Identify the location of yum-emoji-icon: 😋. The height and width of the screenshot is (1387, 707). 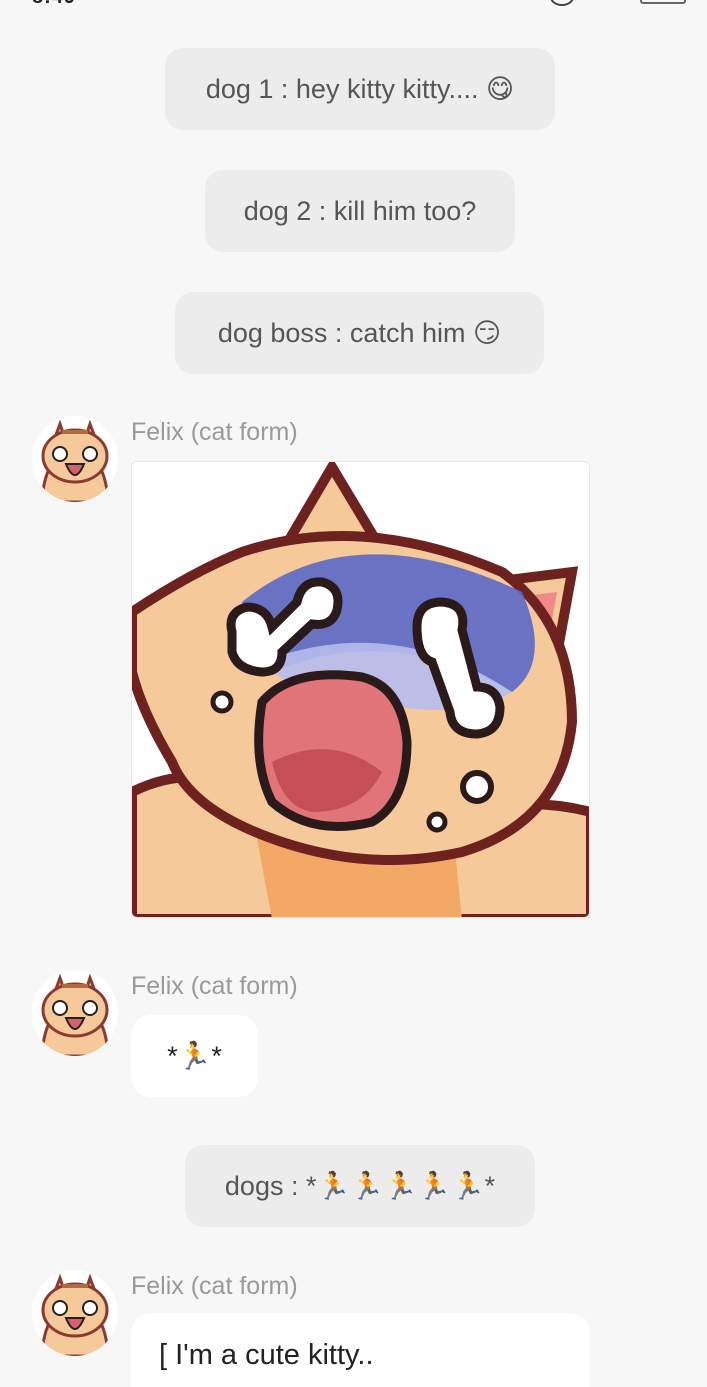
(500, 89).